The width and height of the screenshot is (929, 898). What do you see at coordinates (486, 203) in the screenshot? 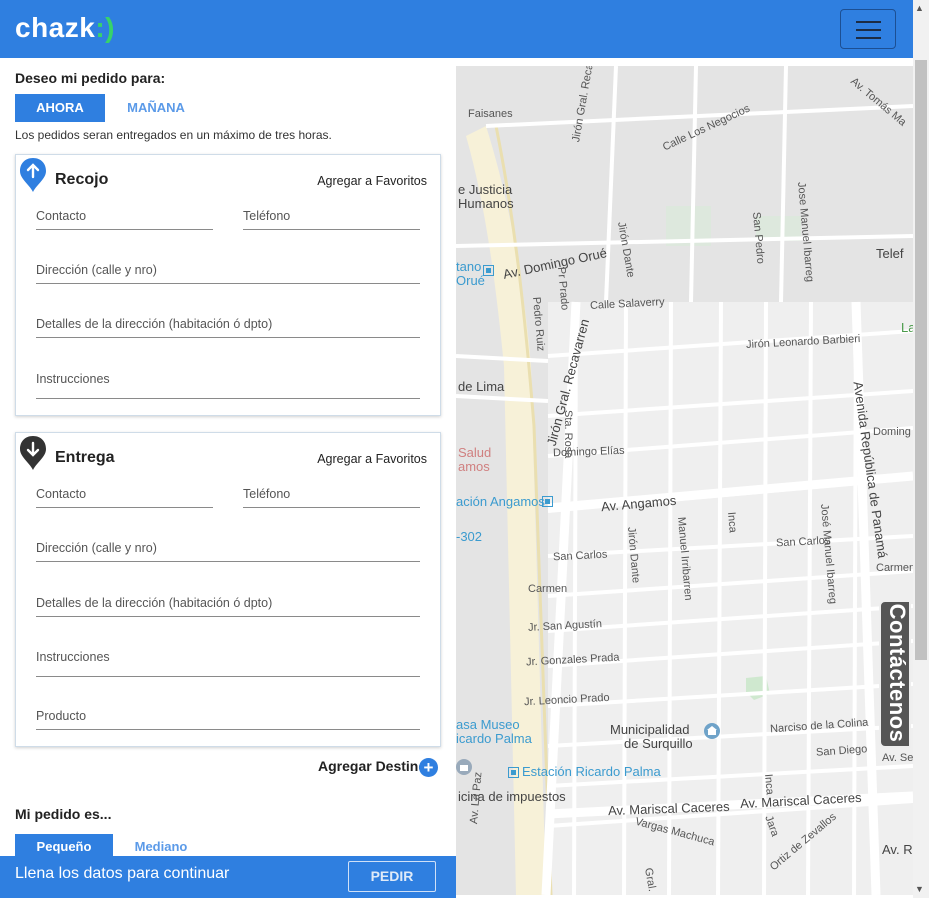
I see `map-label-humanos: Humanos` at bounding box center [486, 203].